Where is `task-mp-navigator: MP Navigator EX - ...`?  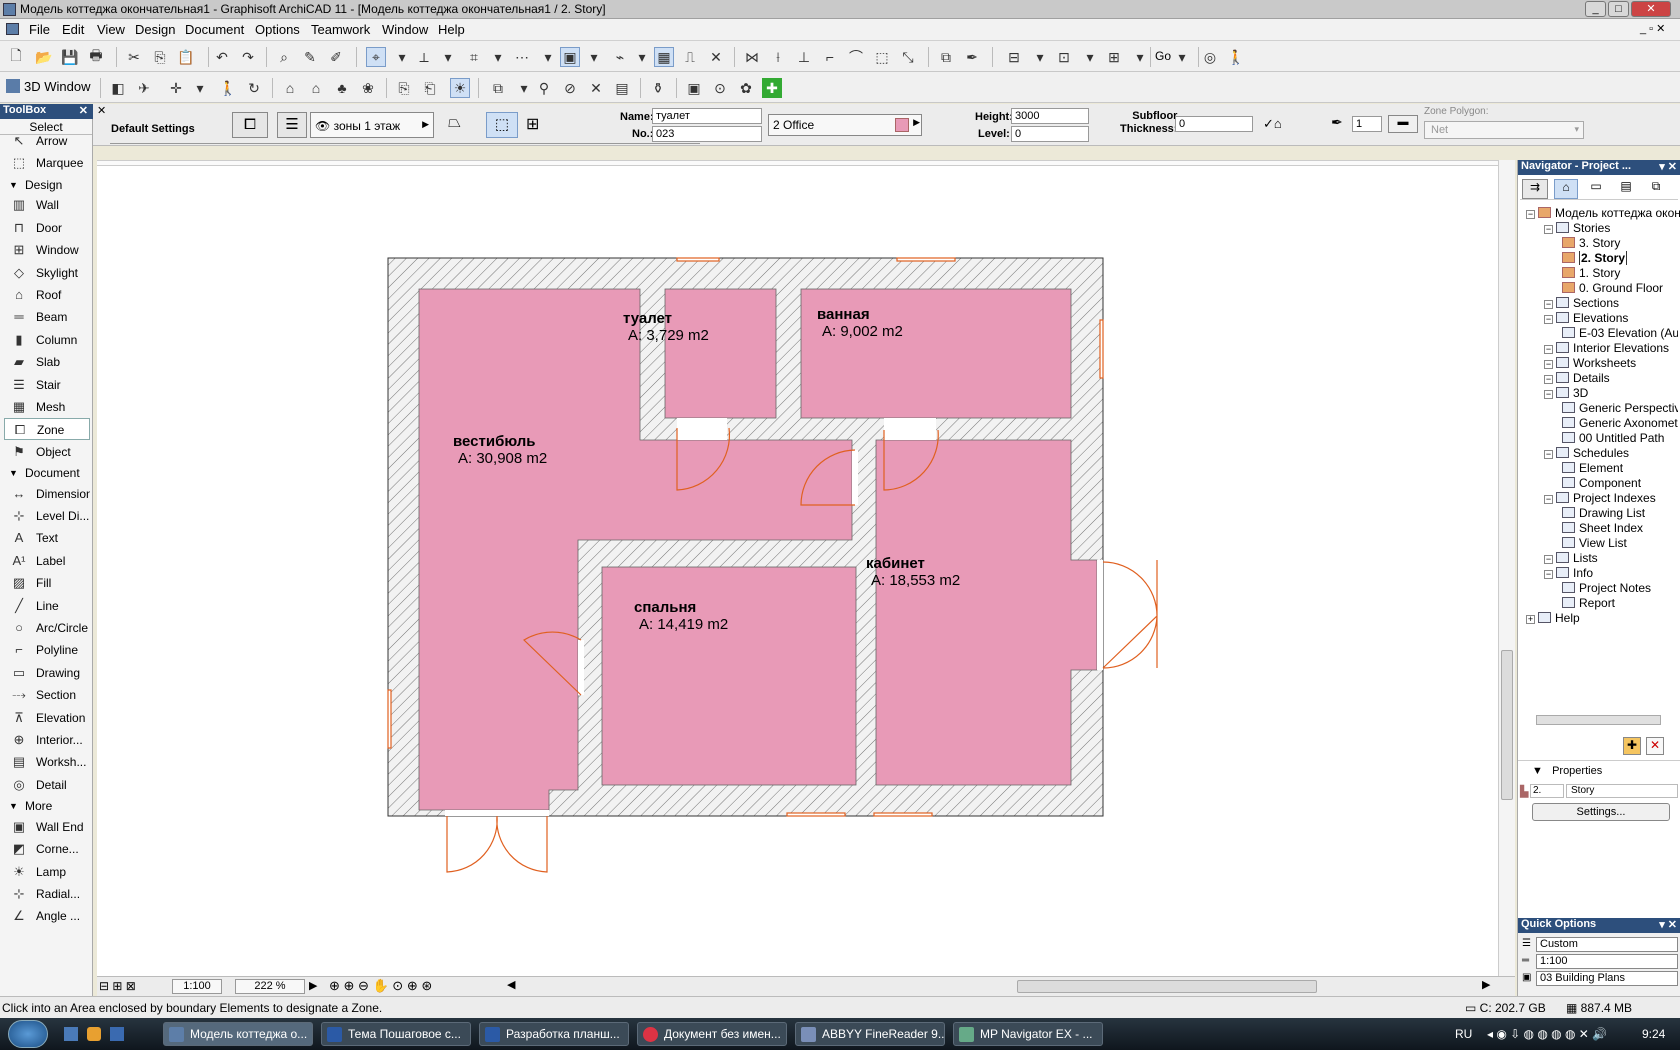 task-mp-navigator: MP Navigator EX - ... is located at coordinates (1028, 1034).